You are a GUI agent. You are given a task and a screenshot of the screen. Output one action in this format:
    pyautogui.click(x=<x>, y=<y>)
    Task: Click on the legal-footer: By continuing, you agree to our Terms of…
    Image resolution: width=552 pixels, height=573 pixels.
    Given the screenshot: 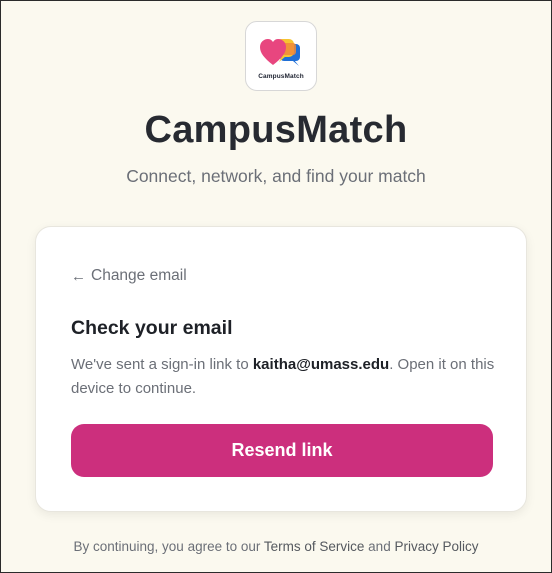 What is the action you would take?
    pyautogui.click(x=276, y=546)
    